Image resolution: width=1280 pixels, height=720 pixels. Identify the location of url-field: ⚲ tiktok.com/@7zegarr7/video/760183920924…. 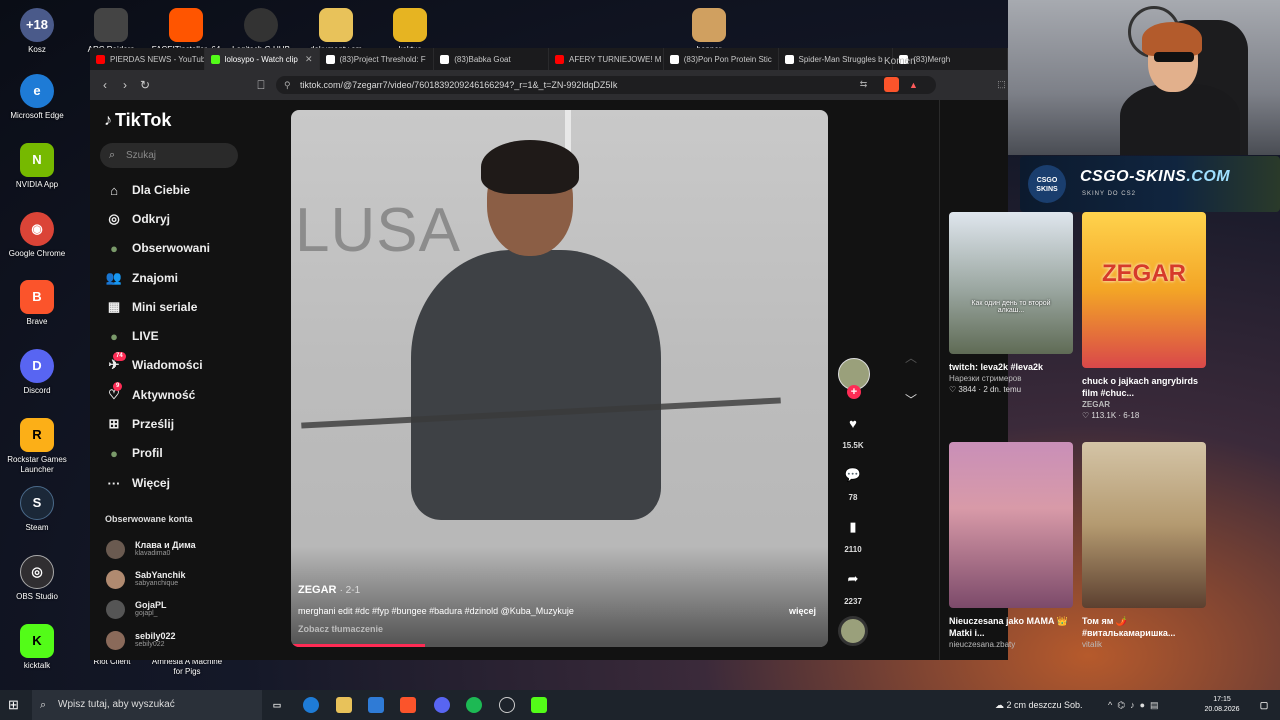
(606, 85).